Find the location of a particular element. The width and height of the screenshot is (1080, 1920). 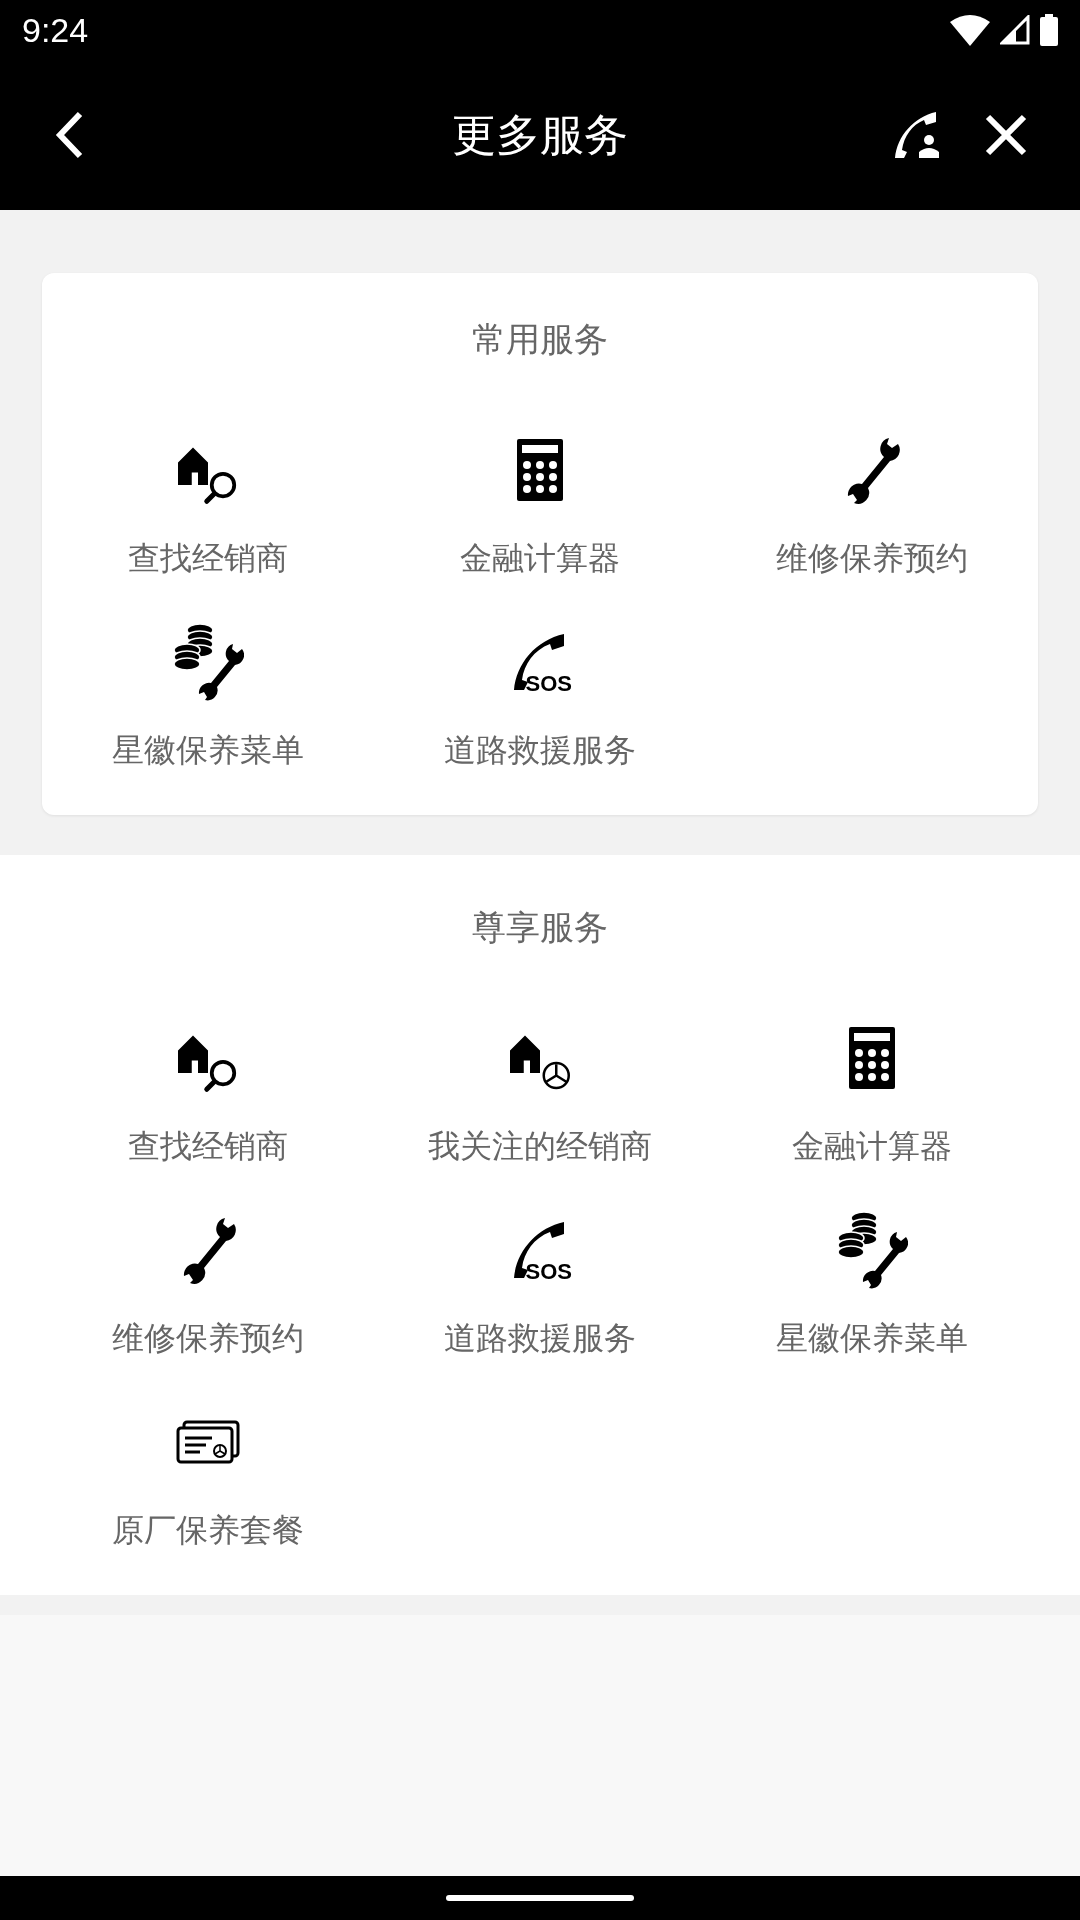

status-time: 9:24 is located at coordinates (55, 30).